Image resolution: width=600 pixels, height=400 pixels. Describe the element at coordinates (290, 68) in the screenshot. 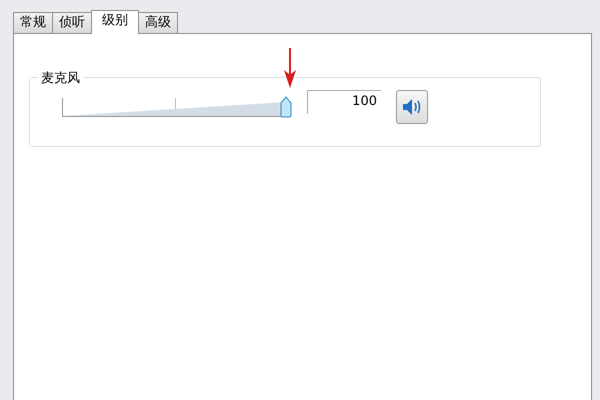

I see `annotation-arrow` at that location.